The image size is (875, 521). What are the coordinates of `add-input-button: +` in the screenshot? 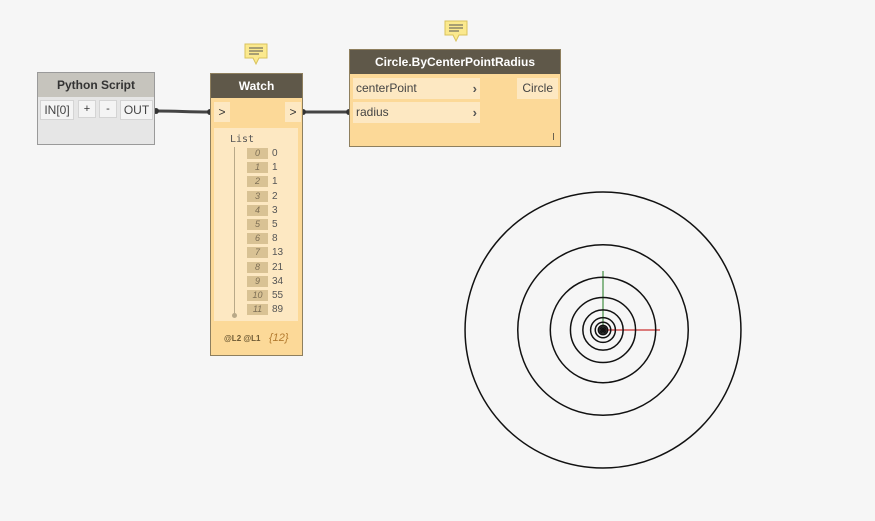 It's located at (87, 109).